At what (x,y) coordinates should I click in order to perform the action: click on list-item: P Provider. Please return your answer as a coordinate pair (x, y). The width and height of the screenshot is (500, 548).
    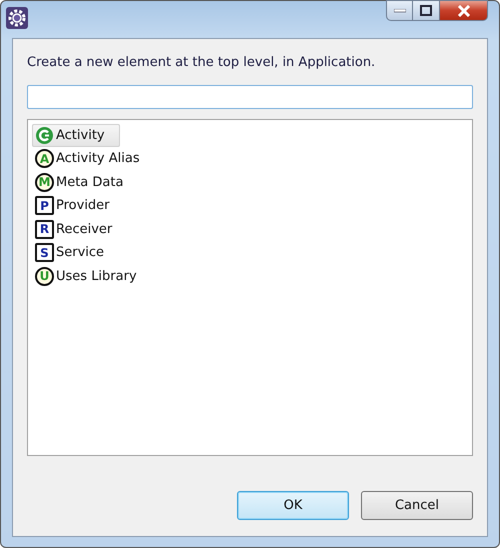
    Looking at the image, I should click on (78, 206).